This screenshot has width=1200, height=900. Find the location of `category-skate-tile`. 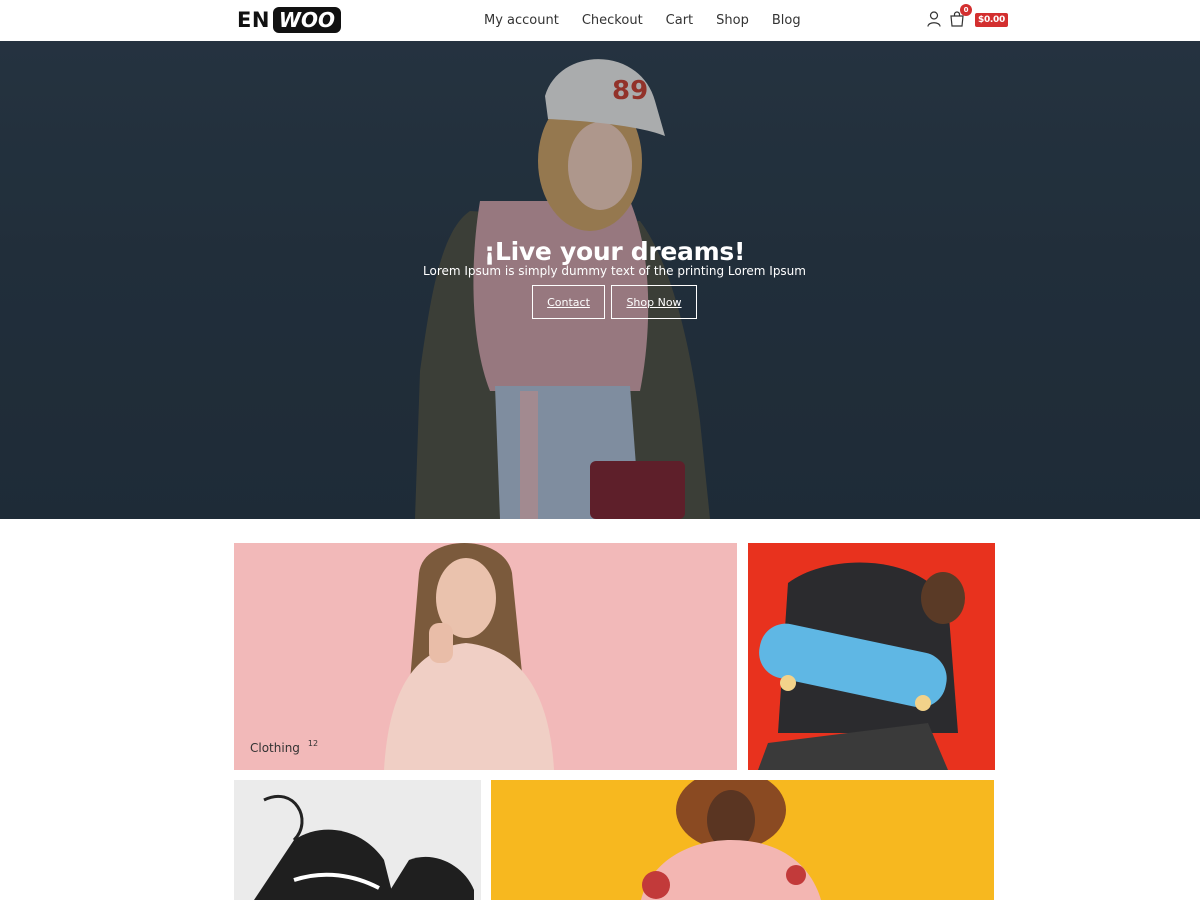

category-skate-tile is located at coordinates (871, 656).